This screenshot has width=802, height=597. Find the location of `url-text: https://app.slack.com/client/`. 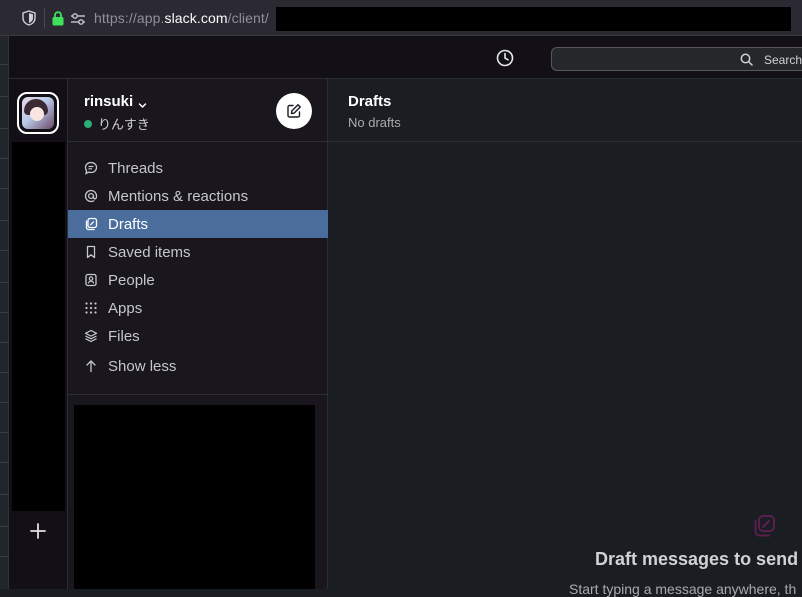

url-text: https://app.slack.com/client/ is located at coordinates (181, 18).